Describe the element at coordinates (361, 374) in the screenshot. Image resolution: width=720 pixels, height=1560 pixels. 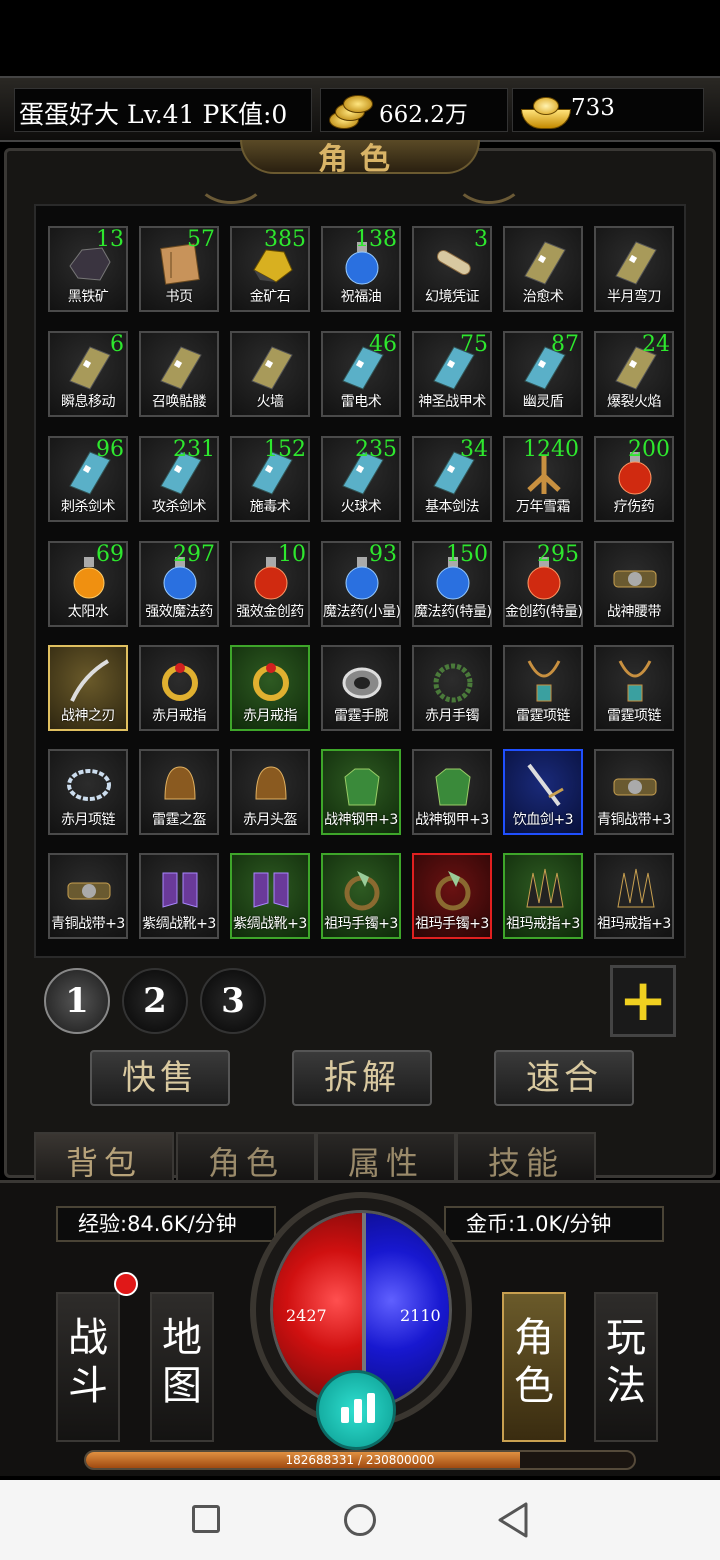
I see `inventory-slot: 46 雷电术` at that location.